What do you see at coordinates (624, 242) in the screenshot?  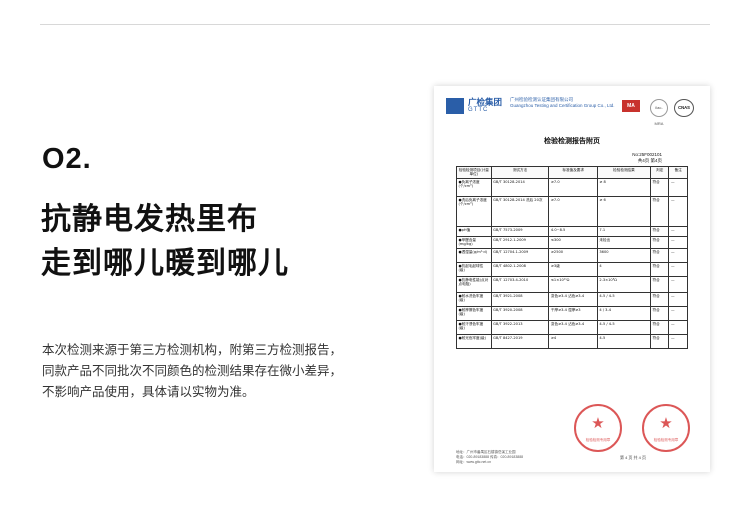 I see `table-cell: 未检出` at bounding box center [624, 242].